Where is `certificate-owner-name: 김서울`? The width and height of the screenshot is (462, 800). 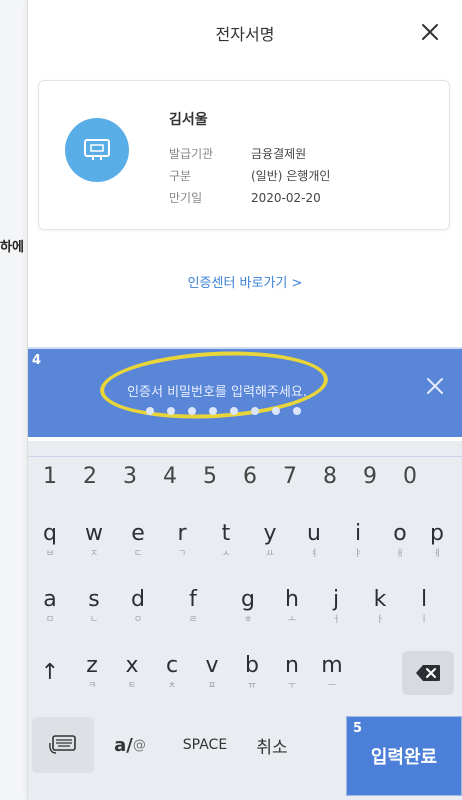 certificate-owner-name: 김서울 is located at coordinates (188, 120).